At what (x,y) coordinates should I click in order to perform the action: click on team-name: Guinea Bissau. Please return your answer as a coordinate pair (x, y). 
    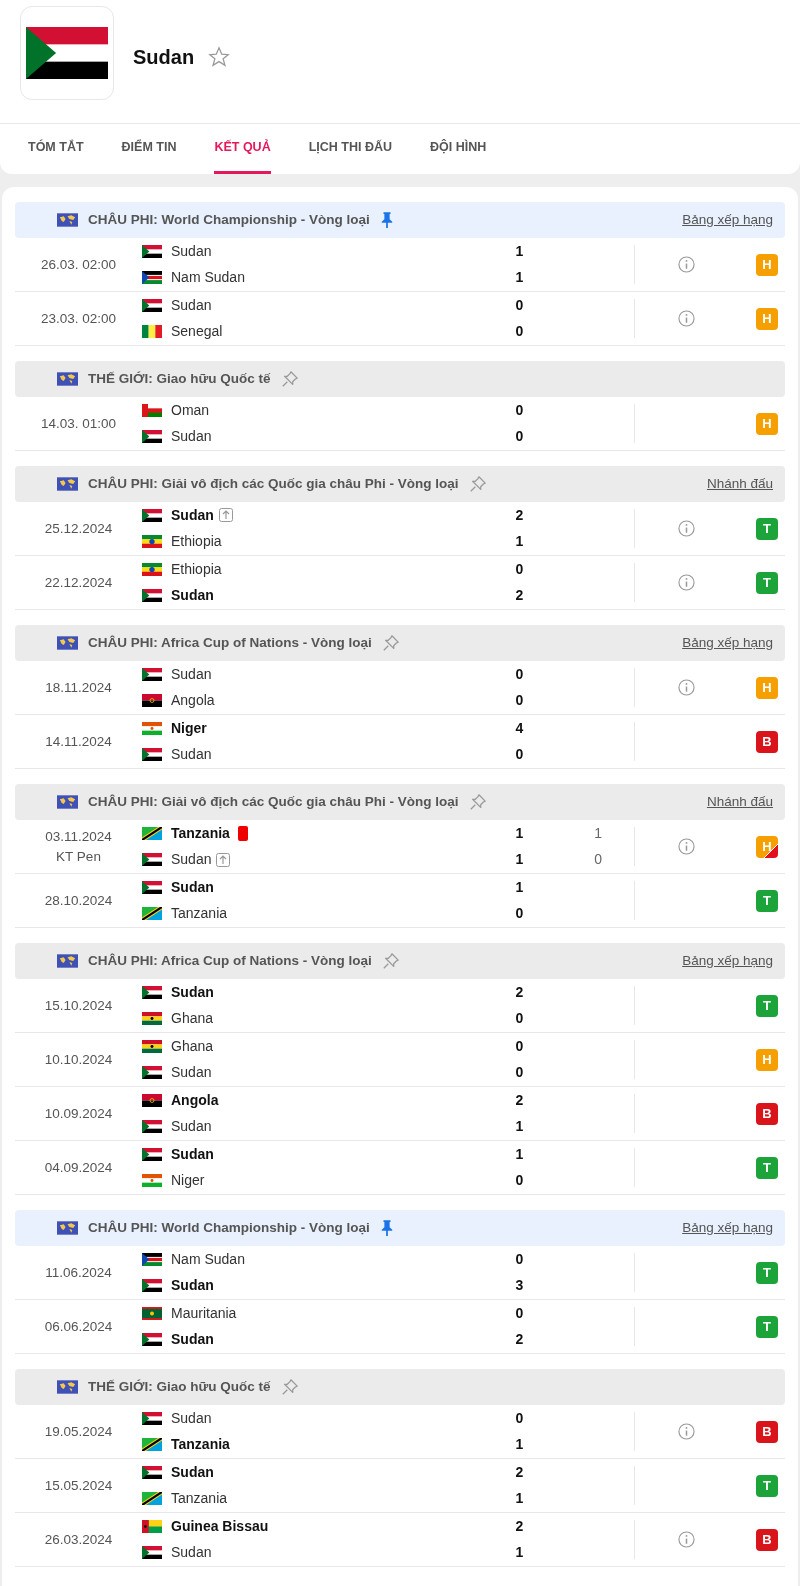
    Looking at the image, I should click on (220, 1526).